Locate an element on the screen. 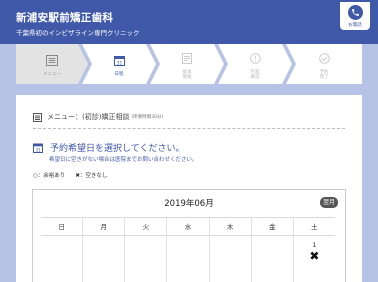 The image size is (378, 282). calendar-month: 2019年06月 is located at coordinates (189, 204).